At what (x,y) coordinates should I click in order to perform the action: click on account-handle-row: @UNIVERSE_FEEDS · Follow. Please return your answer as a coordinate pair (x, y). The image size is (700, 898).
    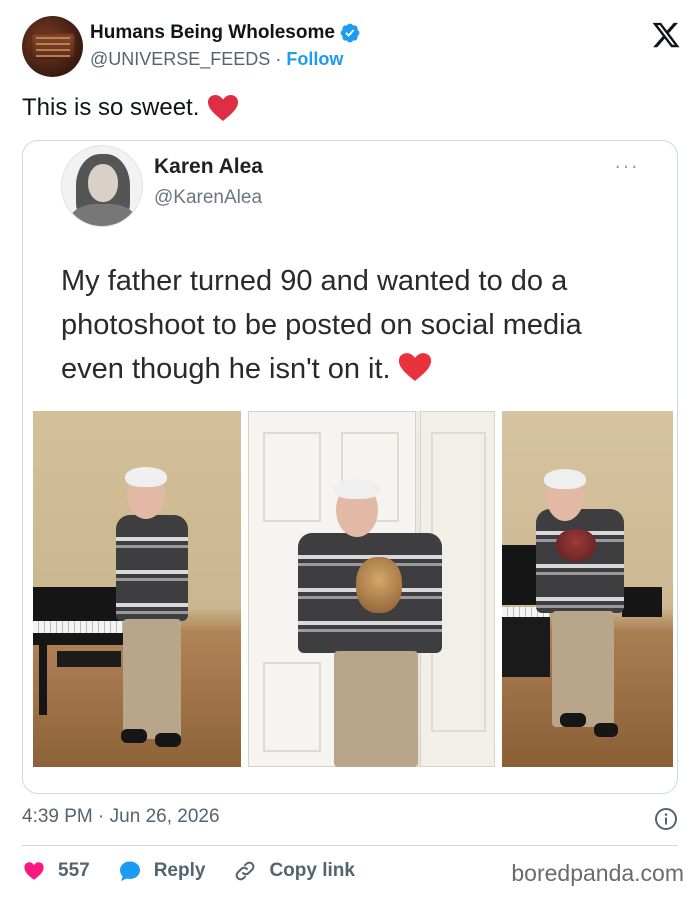
    Looking at the image, I should click on (216, 59).